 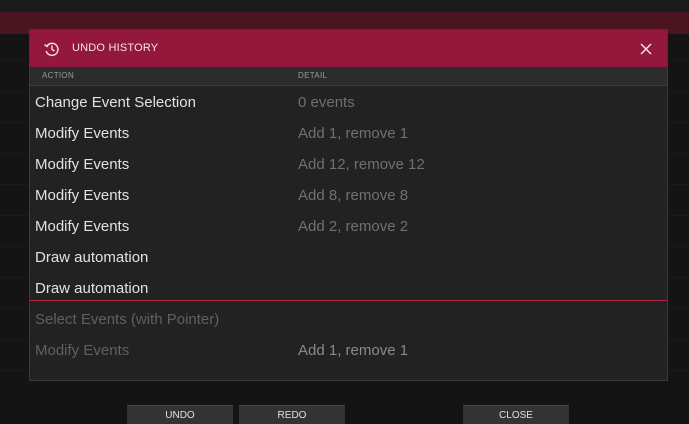 I want to click on close-icon, so click(x=646, y=49).